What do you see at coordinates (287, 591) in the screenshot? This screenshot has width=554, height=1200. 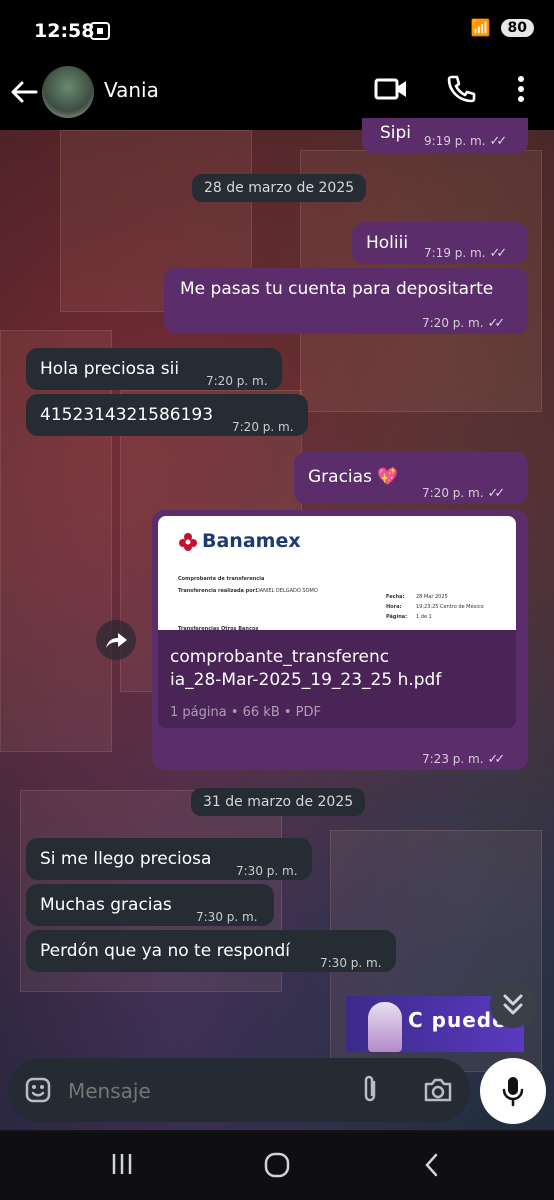 I see `pdf-field-value: DANIEL DELGADO SOMO` at bounding box center [287, 591].